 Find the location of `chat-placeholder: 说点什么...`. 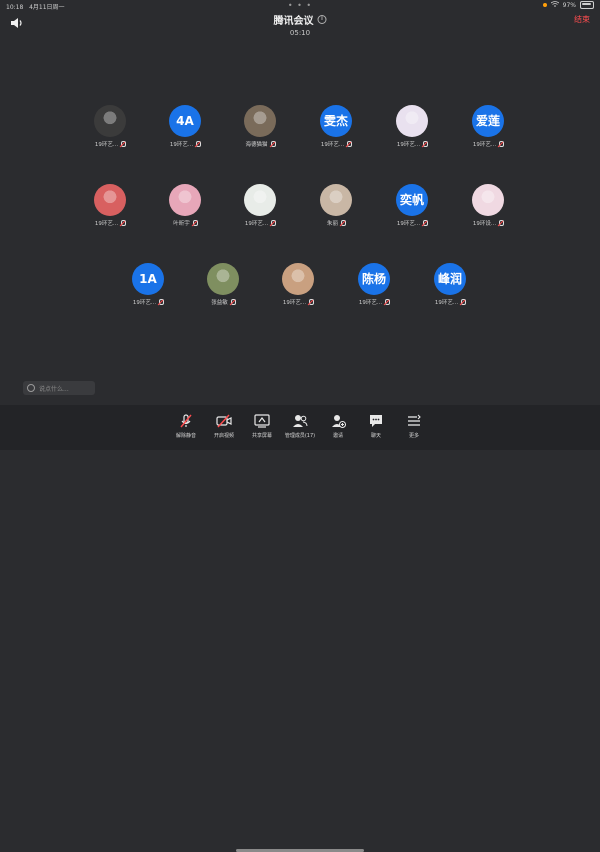

chat-placeholder: 说点什么... is located at coordinates (54, 389).